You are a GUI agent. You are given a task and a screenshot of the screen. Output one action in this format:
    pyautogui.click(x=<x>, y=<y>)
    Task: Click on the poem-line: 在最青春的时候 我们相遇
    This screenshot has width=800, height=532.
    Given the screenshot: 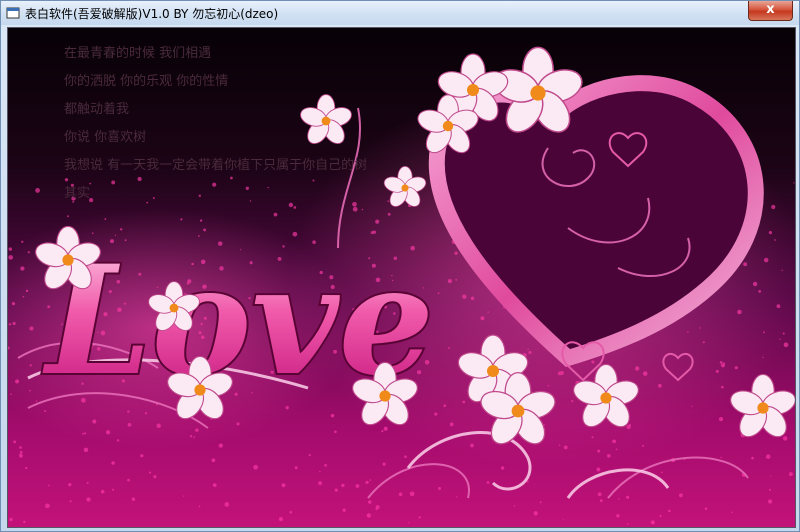 What is the action you would take?
    pyautogui.click(x=138, y=53)
    